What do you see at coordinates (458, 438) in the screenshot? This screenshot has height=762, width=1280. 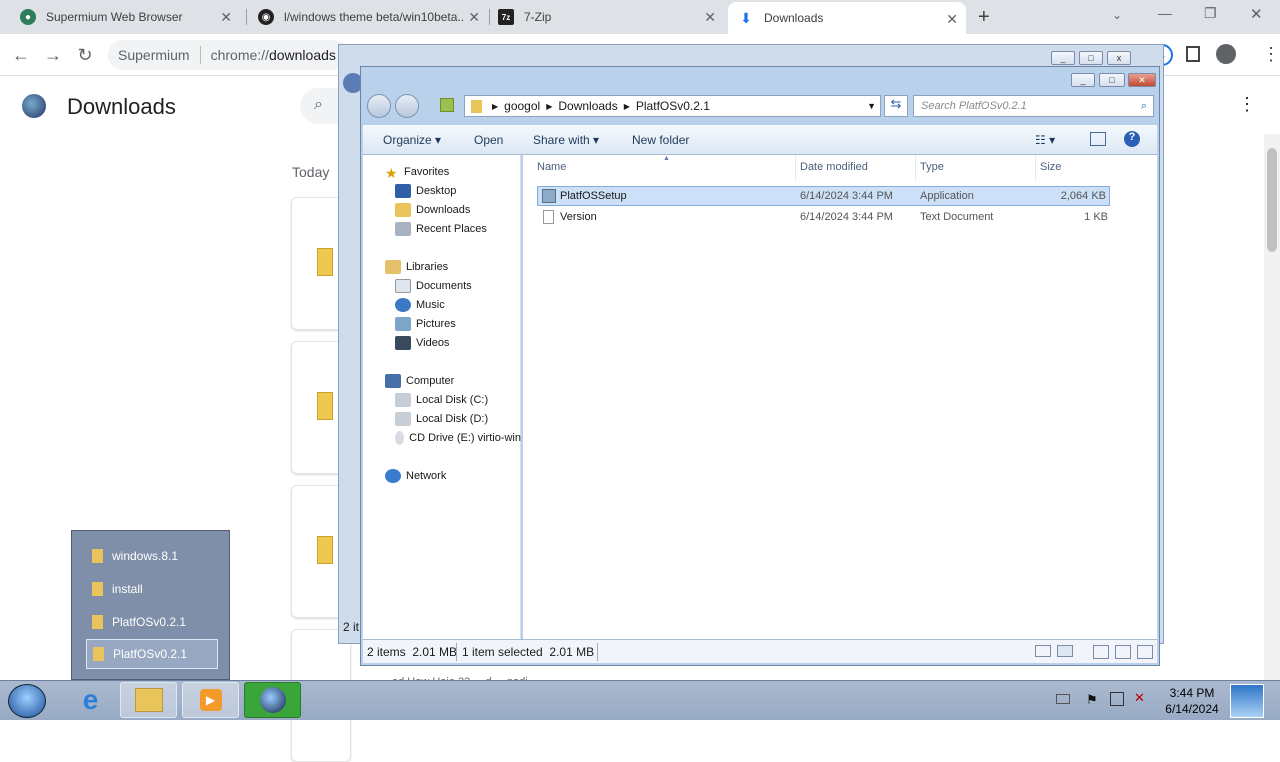 I see `nav-cd-drive-e: CD Drive (E:) virtio-win` at bounding box center [458, 438].